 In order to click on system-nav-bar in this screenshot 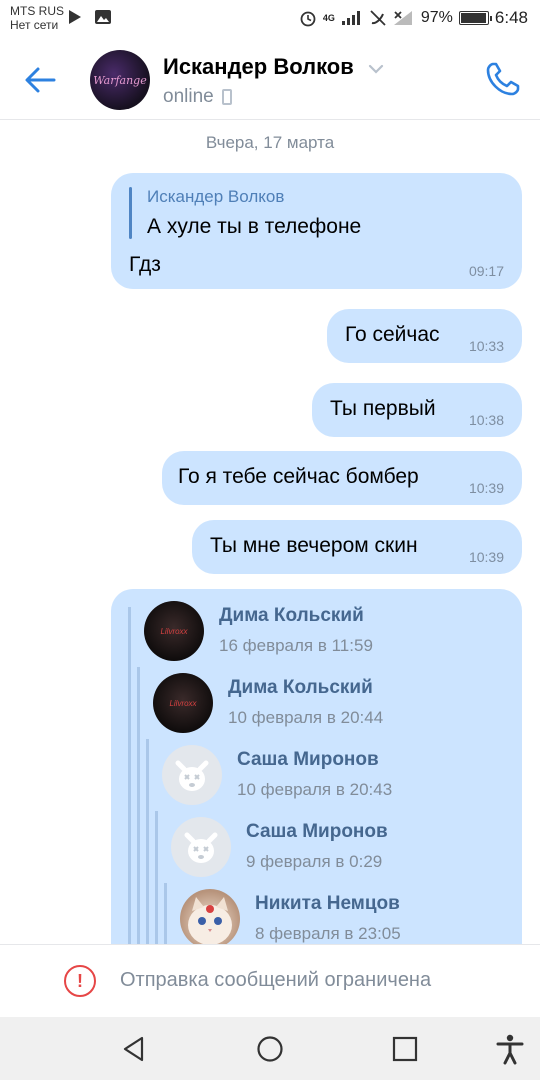, I will do `click(270, 1048)`.